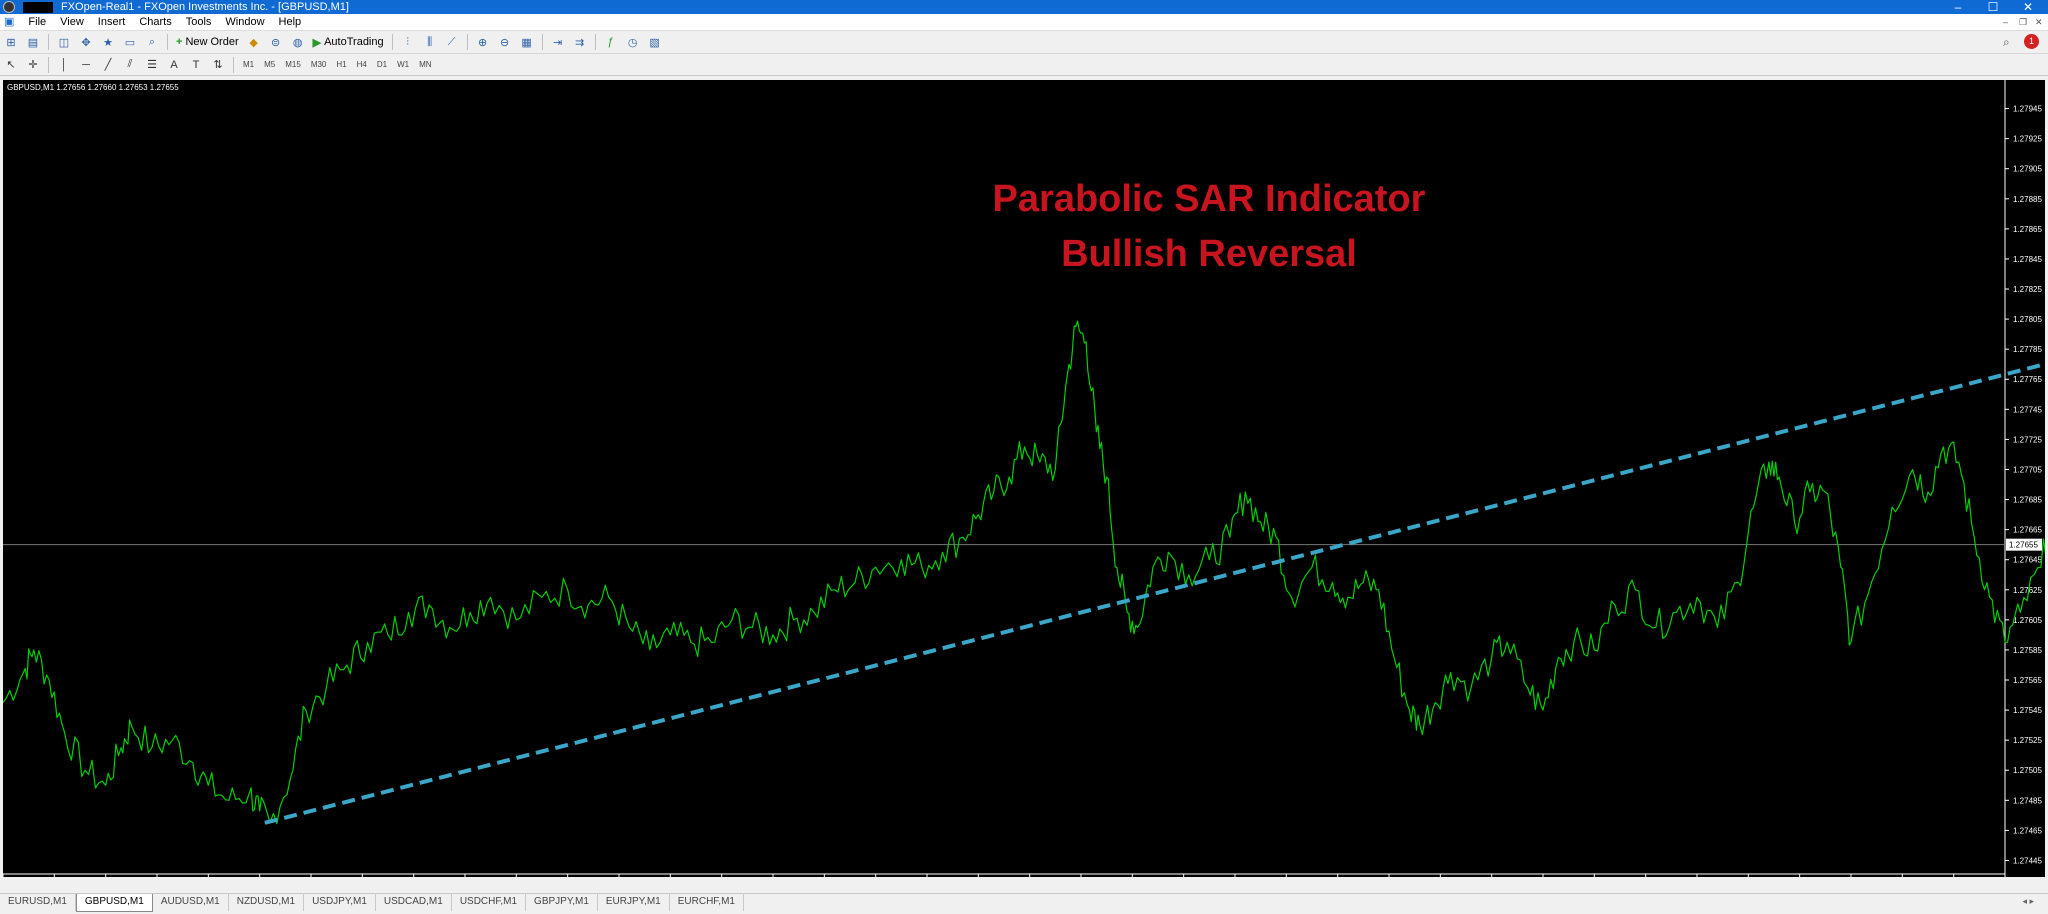  I want to click on y-tick-label: 1.27825, so click(2027, 289).